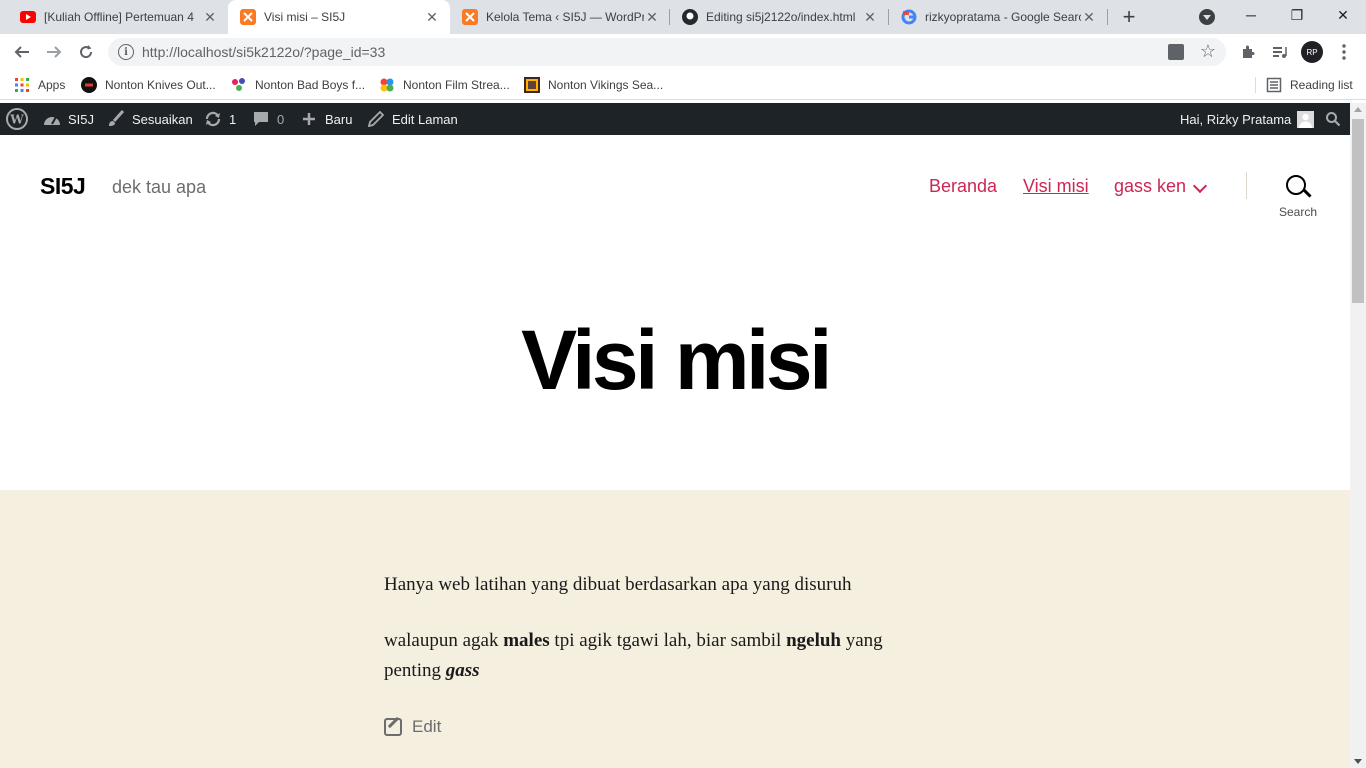 The height and width of the screenshot is (768, 1366). What do you see at coordinates (28, 17) in the screenshot?
I see `youtube-icon` at bounding box center [28, 17].